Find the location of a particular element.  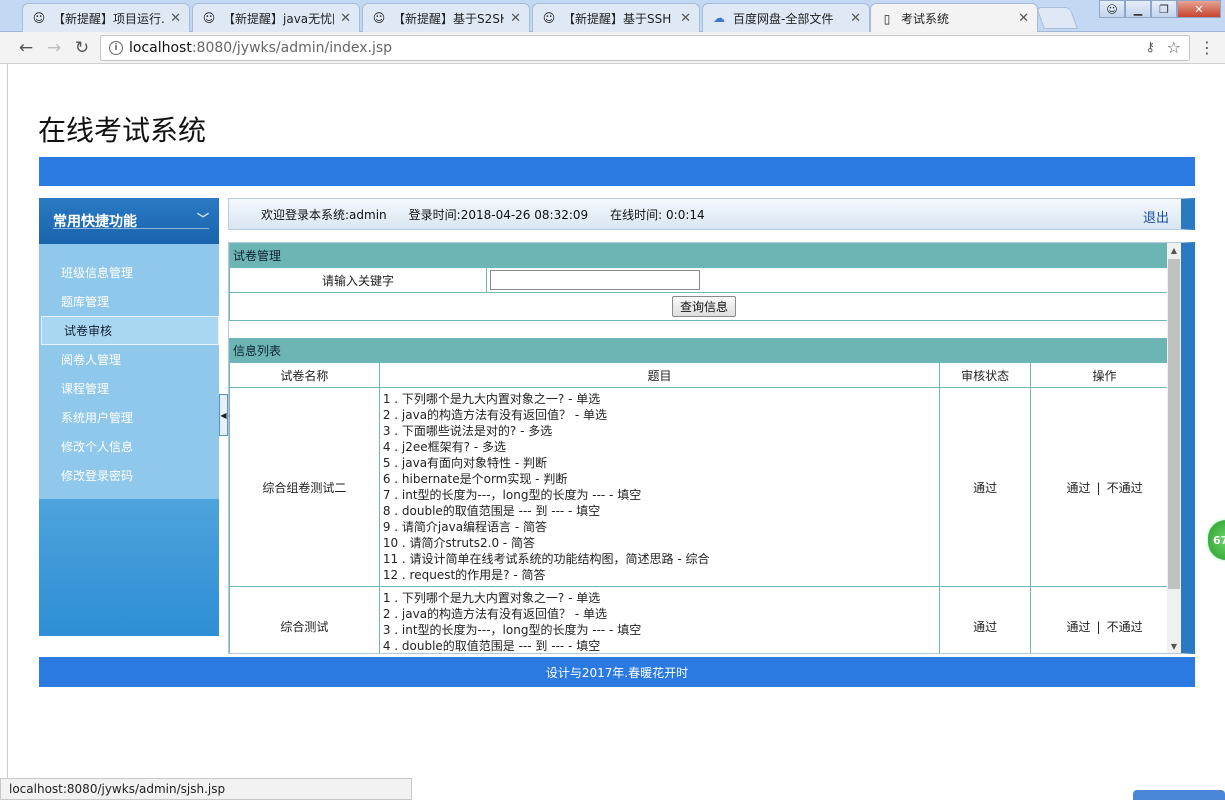

sidebar-item-system-users: 系统用户管理 is located at coordinates (129, 417).